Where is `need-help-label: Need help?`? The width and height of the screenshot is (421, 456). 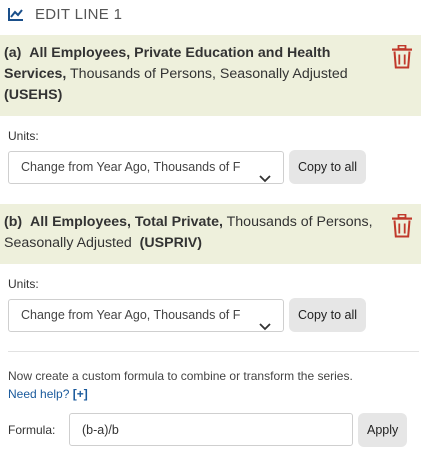 need-help-label: Need help? is located at coordinates (39, 394).